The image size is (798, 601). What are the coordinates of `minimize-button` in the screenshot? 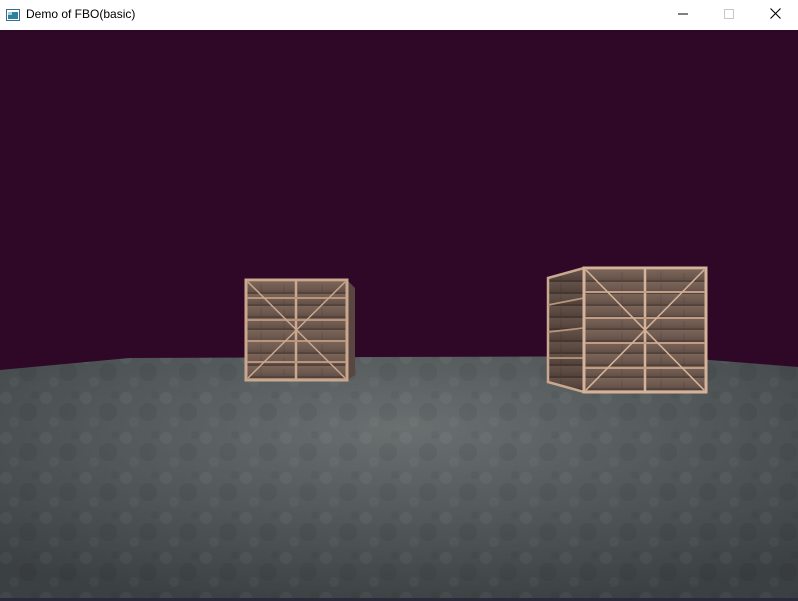 It's located at (683, 15).